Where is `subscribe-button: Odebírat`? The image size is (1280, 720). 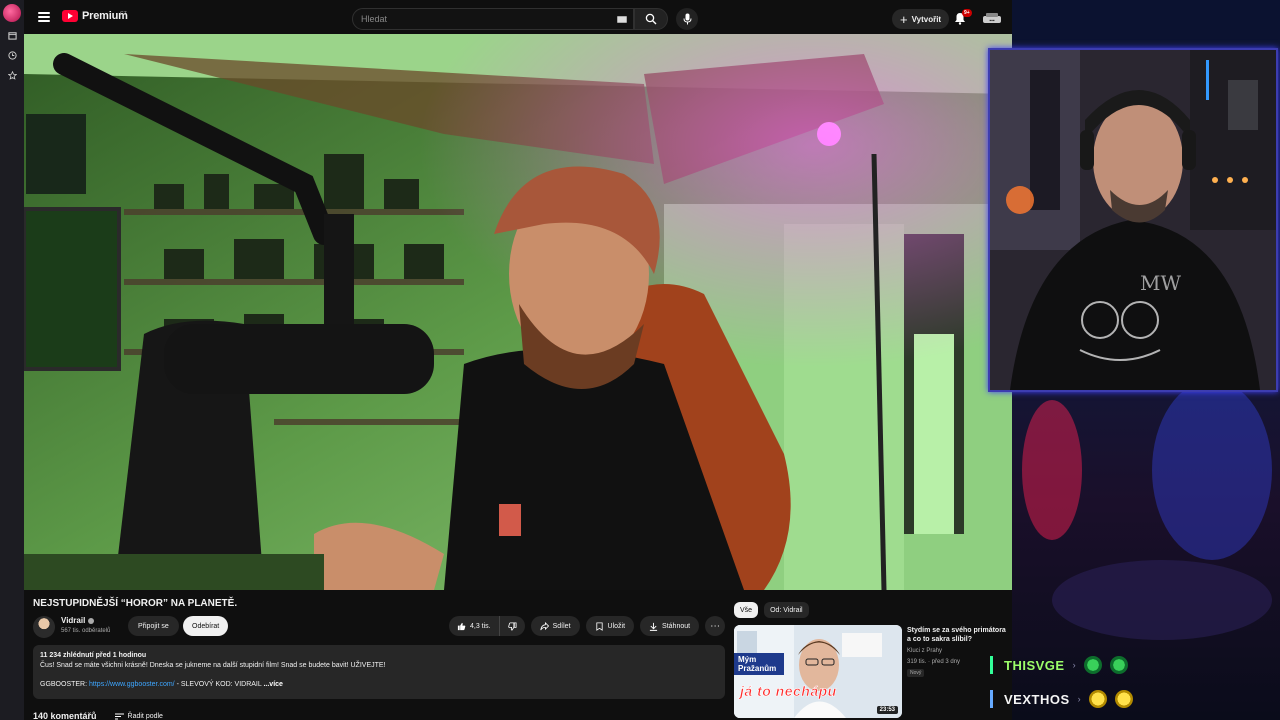
subscribe-button: Odebírat is located at coordinates (206, 626).